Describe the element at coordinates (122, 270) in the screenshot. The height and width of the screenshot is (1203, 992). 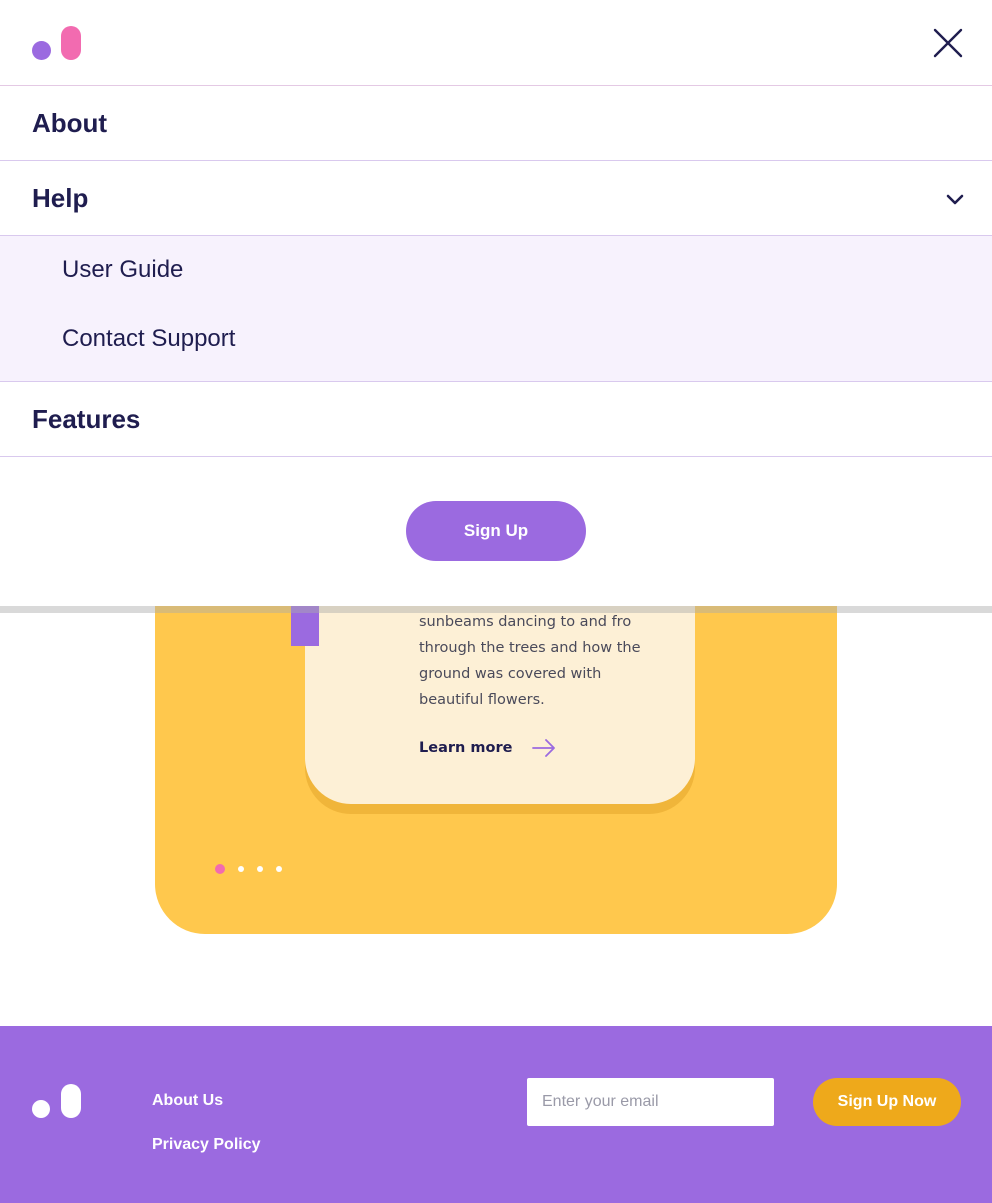
I see `submenu-item-user-guide: User Guide` at that location.